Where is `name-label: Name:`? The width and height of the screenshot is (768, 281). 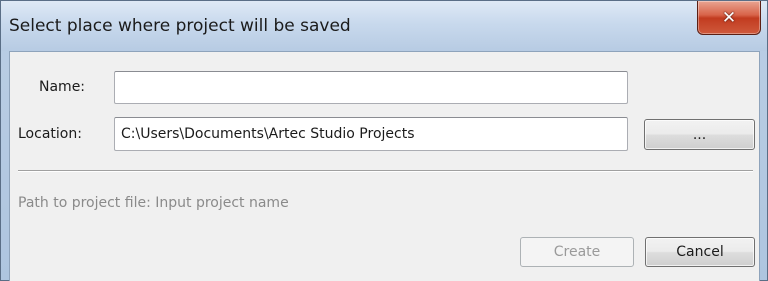
name-label: Name: is located at coordinates (62, 87).